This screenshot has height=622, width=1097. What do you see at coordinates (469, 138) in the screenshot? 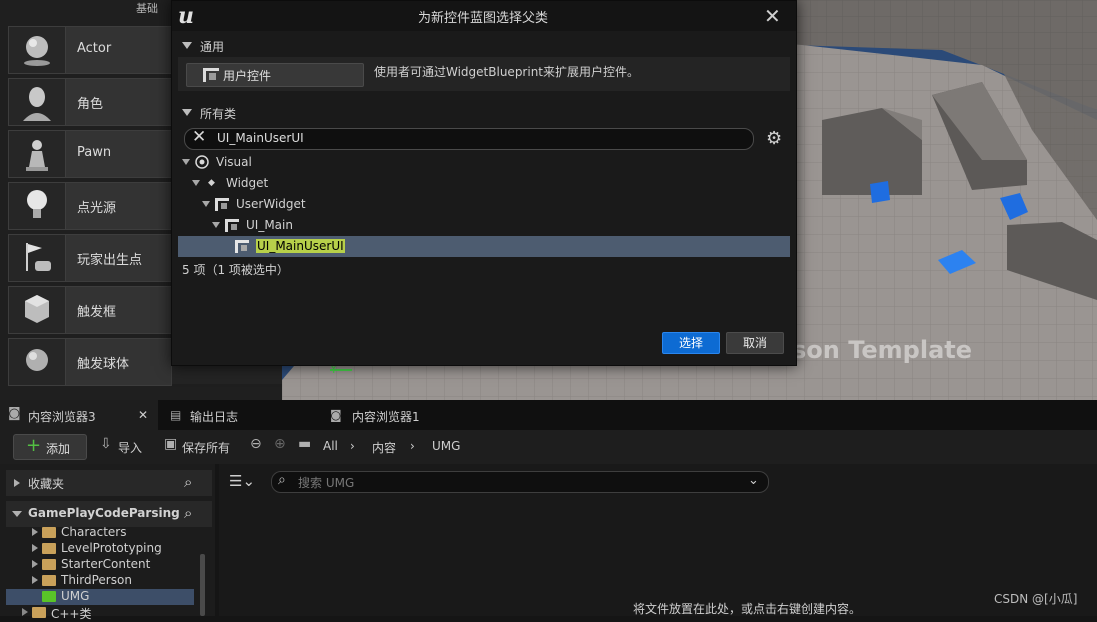
I see `class-search-input: ✕ UI_MainUserUI` at bounding box center [469, 138].